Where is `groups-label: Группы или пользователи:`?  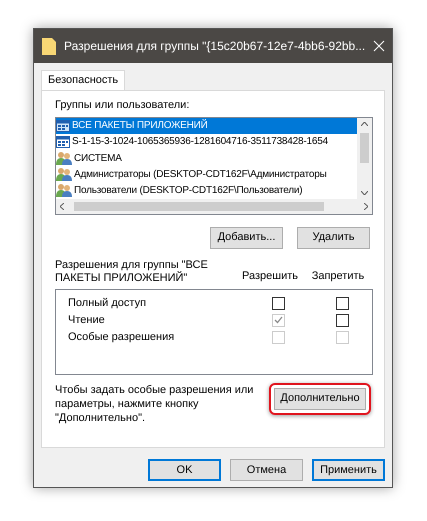 groups-label: Группы или пользователи: is located at coordinates (122, 105).